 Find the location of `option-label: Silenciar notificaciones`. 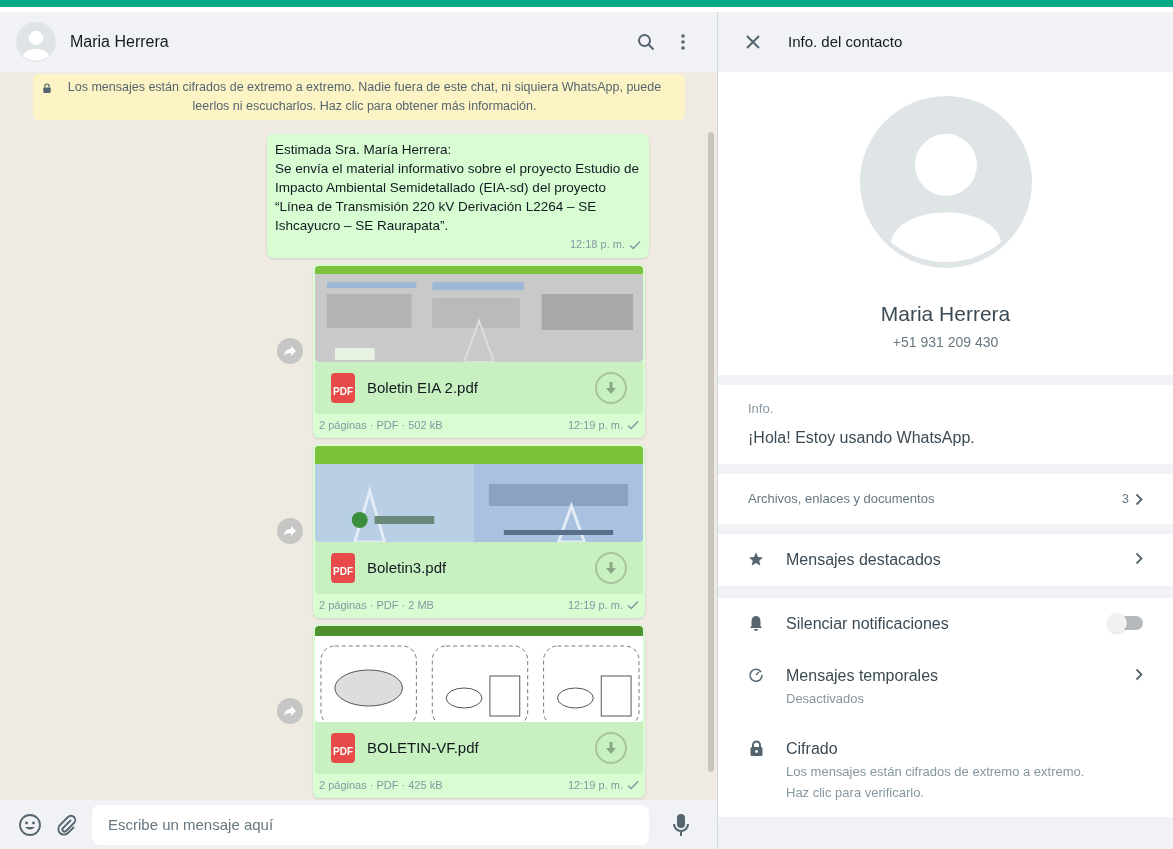

option-label: Silenciar notificaciones is located at coordinates (868, 624).